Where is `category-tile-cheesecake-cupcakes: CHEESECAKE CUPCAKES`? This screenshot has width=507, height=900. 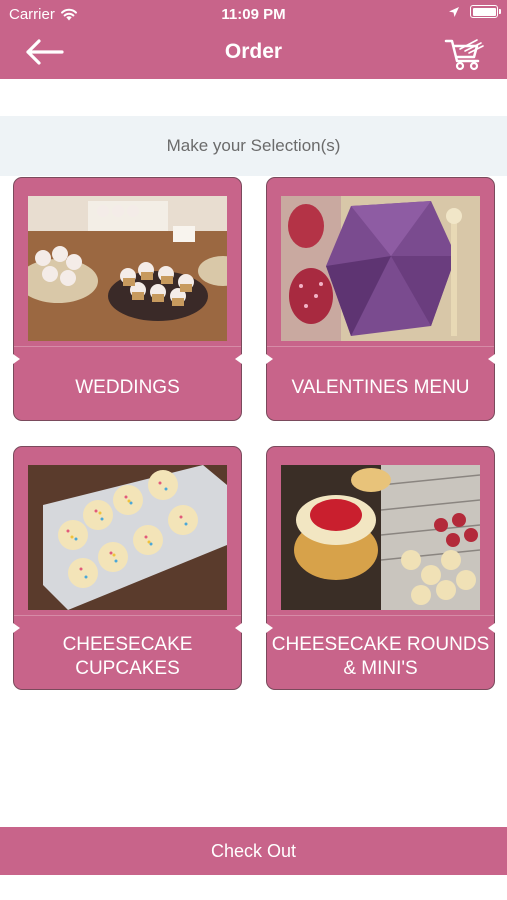 category-tile-cheesecake-cupcakes: CHEESECAKE CUPCAKES is located at coordinates (127, 568).